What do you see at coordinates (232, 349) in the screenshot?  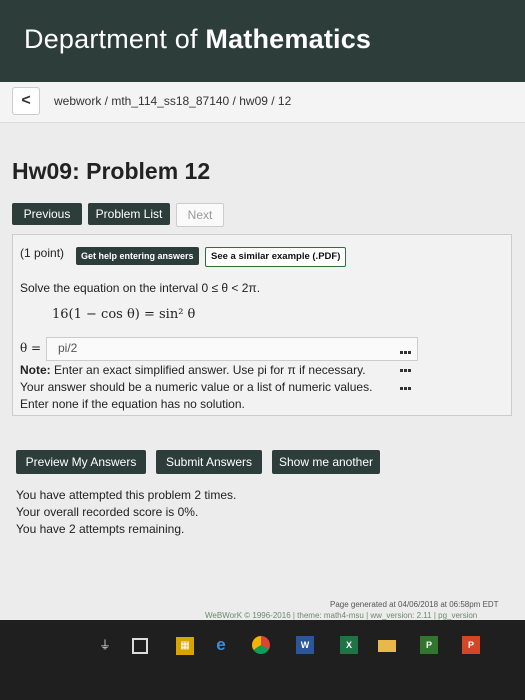 I see `answer-input` at bounding box center [232, 349].